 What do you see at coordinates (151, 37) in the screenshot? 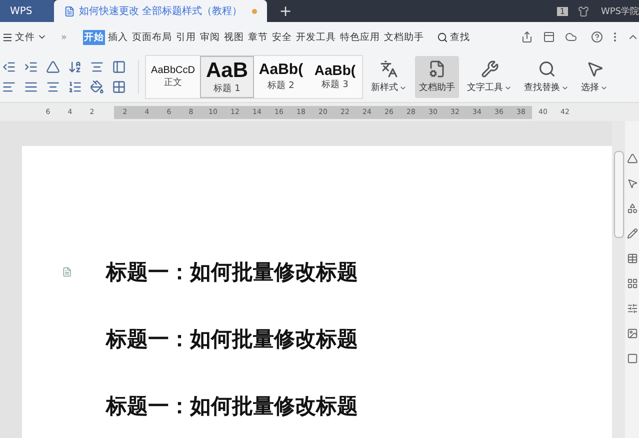
I see `ribbon-tab: 页面布局` at bounding box center [151, 37].